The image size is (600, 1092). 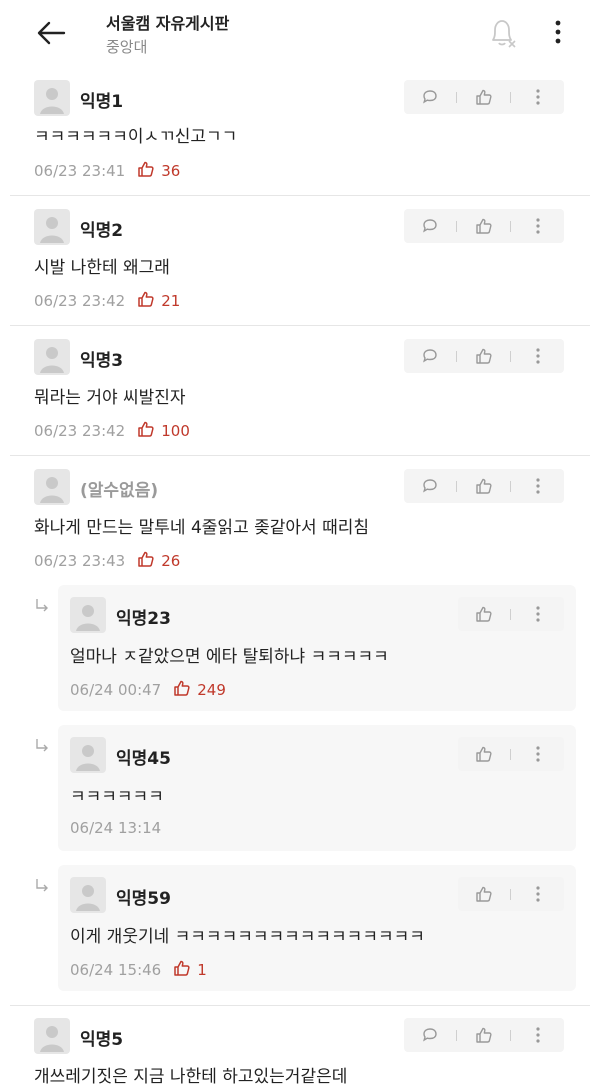 I want to click on reply-author: 익명59, so click(x=143, y=899).